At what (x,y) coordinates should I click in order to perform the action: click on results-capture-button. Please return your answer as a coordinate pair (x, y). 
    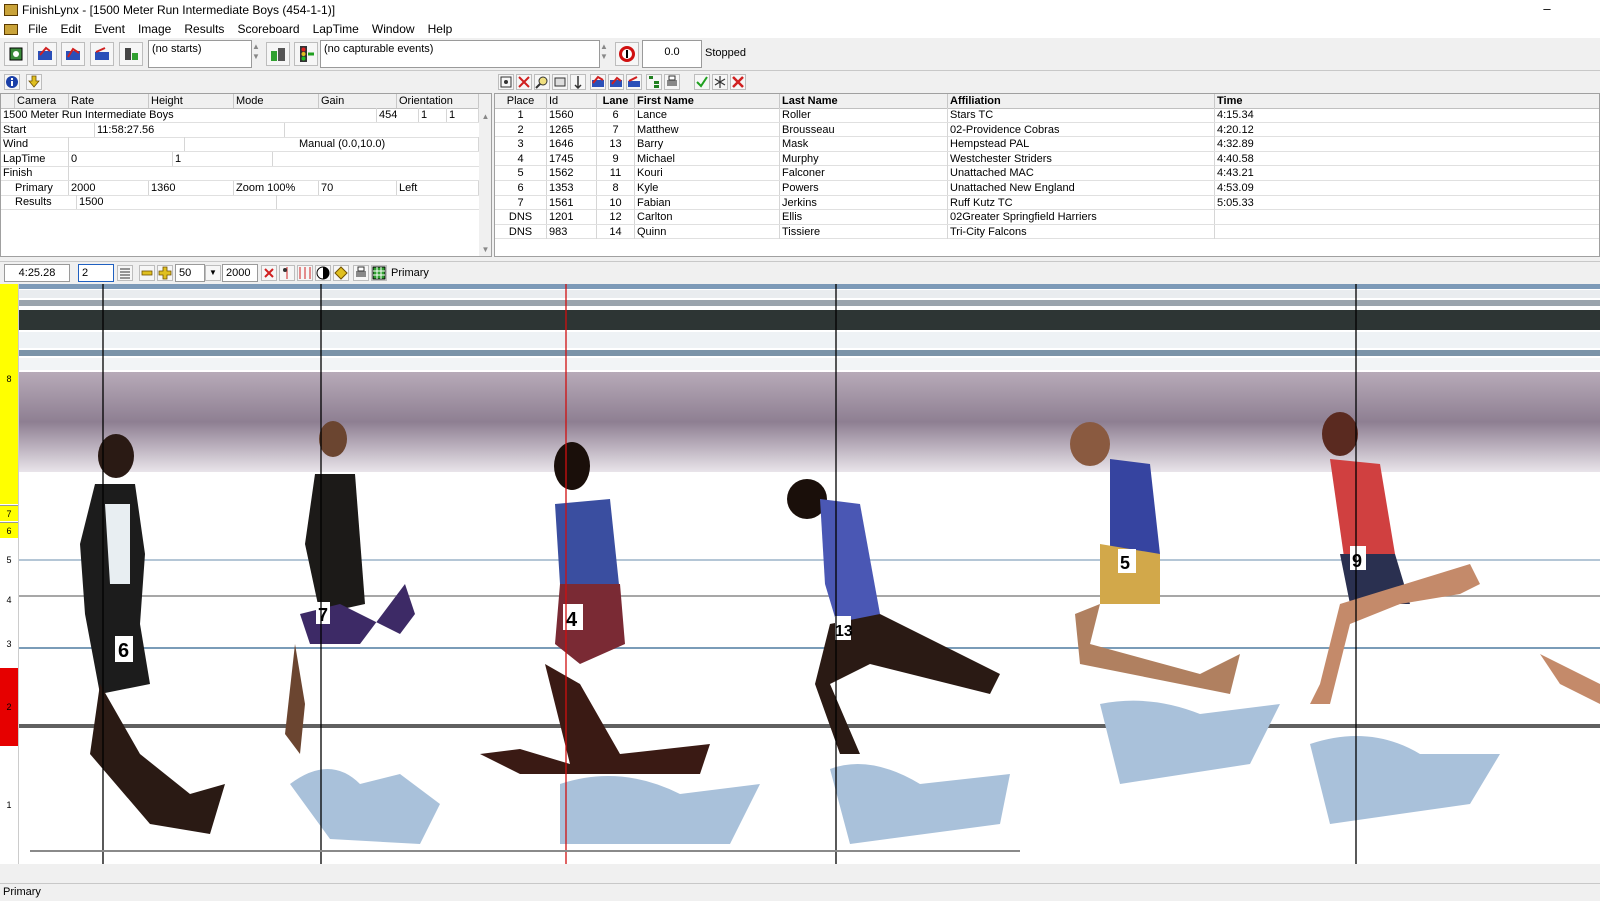
    Looking at the image, I should click on (506, 82).